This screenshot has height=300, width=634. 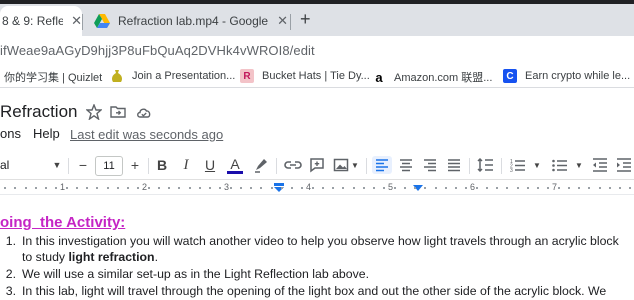 What do you see at coordinates (83, 165) in the screenshot?
I see `decrease-font-size-button: −` at bounding box center [83, 165].